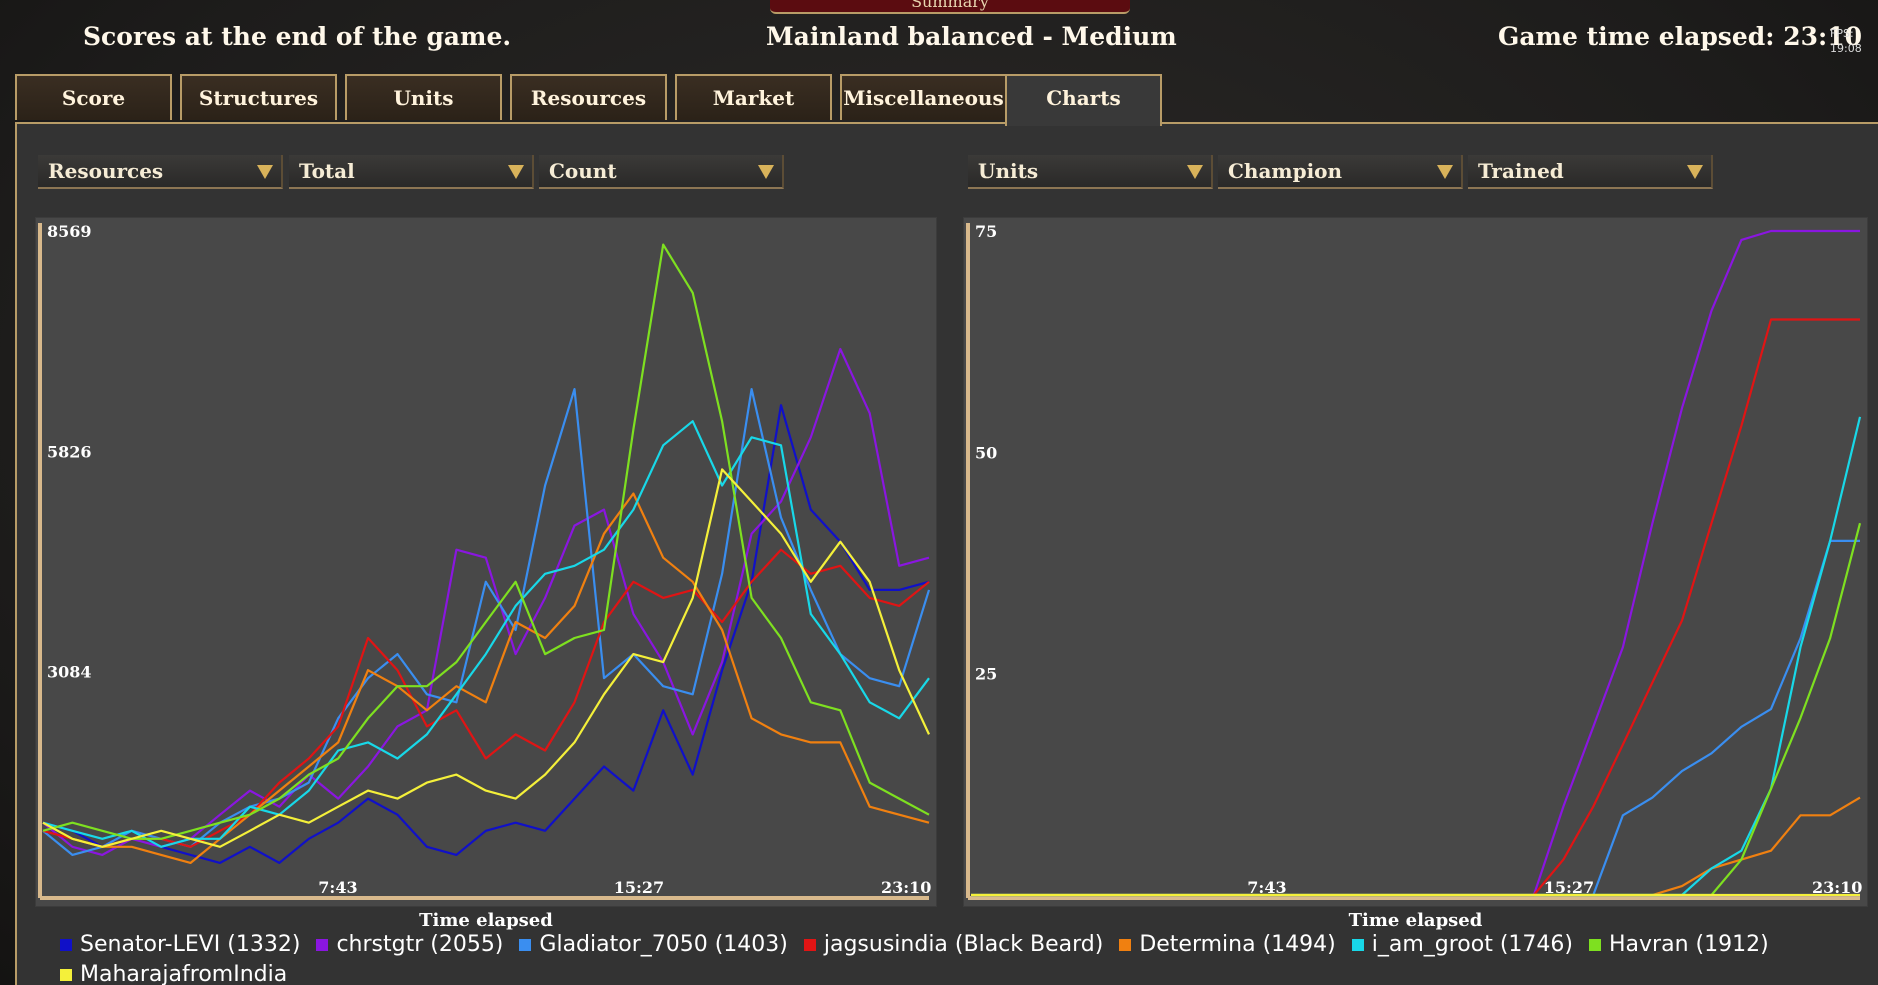  I want to click on legend-label: MaharajafromIndia, so click(184, 973).